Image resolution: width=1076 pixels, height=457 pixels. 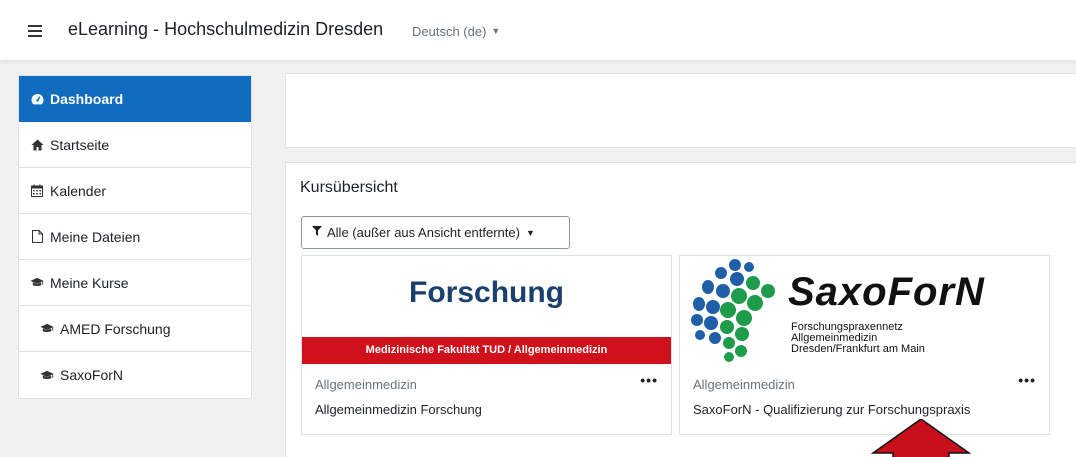 I want to click on course-filter-dropdown: Alle (außer aus Ansicht entfernte) ▼, so click(x=435, y=232).